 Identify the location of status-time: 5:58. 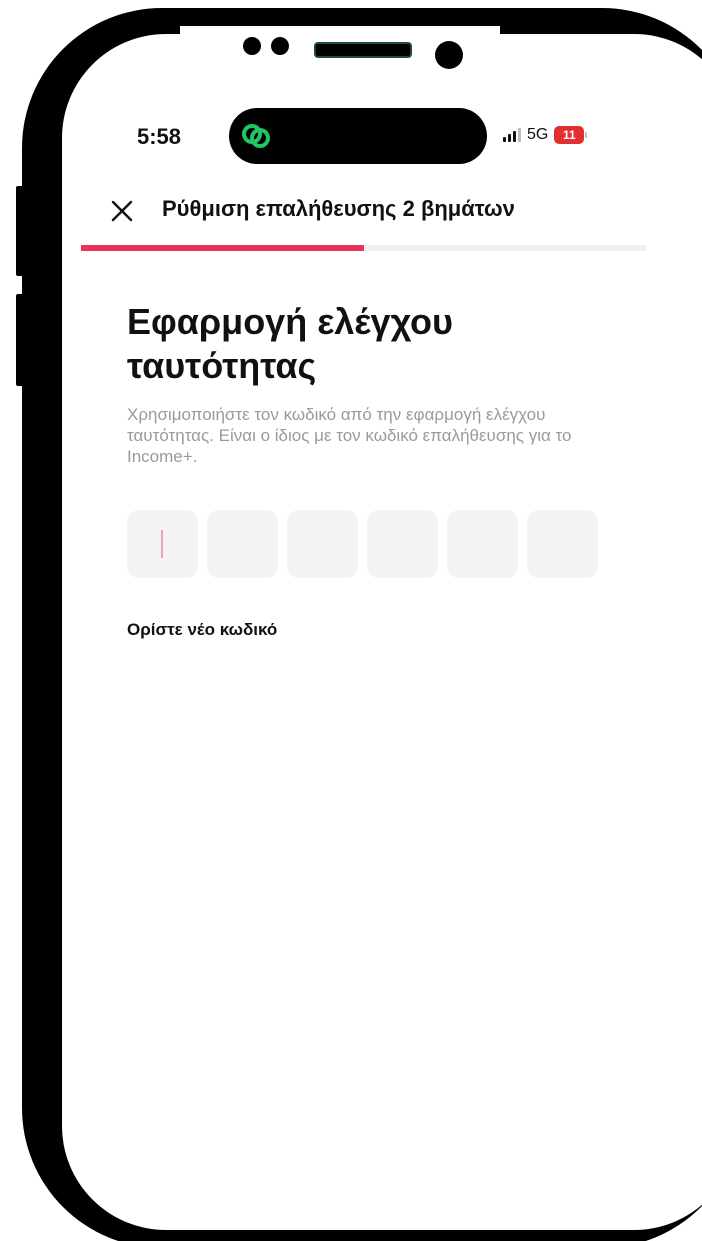
(159, 136).